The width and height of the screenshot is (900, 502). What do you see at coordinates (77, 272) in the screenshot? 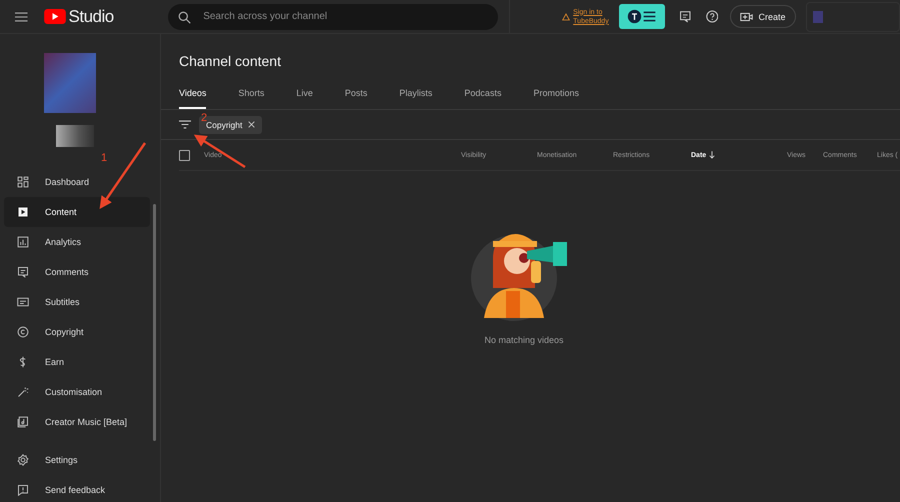
I see `sidebar-item: Comments` at bounding box center [77, 272].